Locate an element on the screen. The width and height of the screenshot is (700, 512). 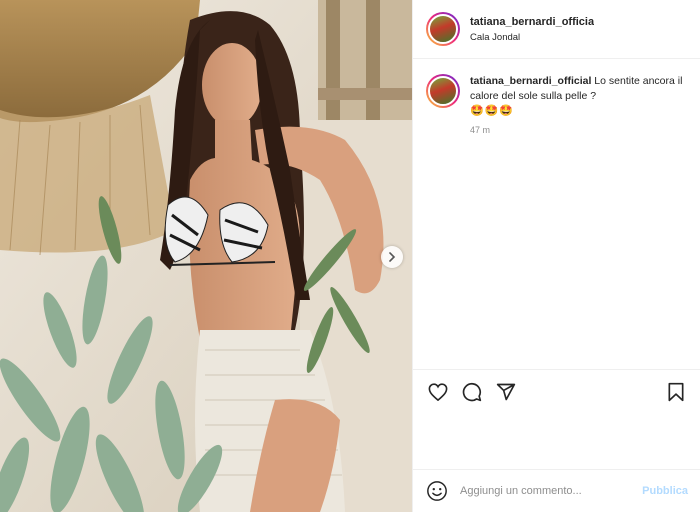
action-bar is located at coordinates (556, 391).